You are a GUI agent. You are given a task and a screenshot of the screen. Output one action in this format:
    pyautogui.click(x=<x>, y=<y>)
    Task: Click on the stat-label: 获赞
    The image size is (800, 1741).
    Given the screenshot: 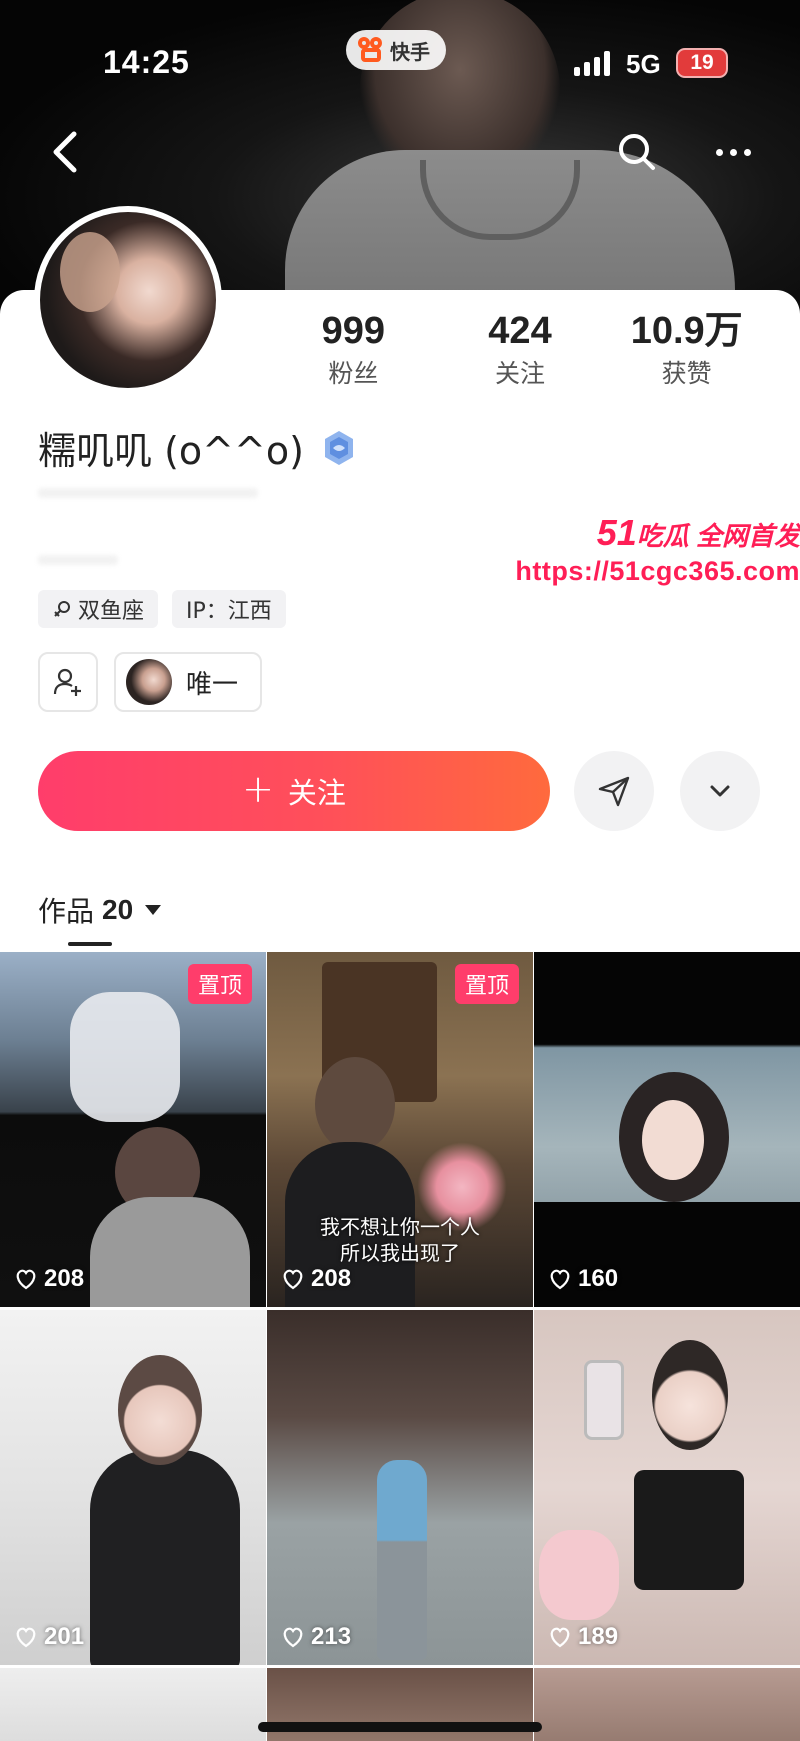 What is the action you would take?
    pyautogui.click(x=686, y=373)
    